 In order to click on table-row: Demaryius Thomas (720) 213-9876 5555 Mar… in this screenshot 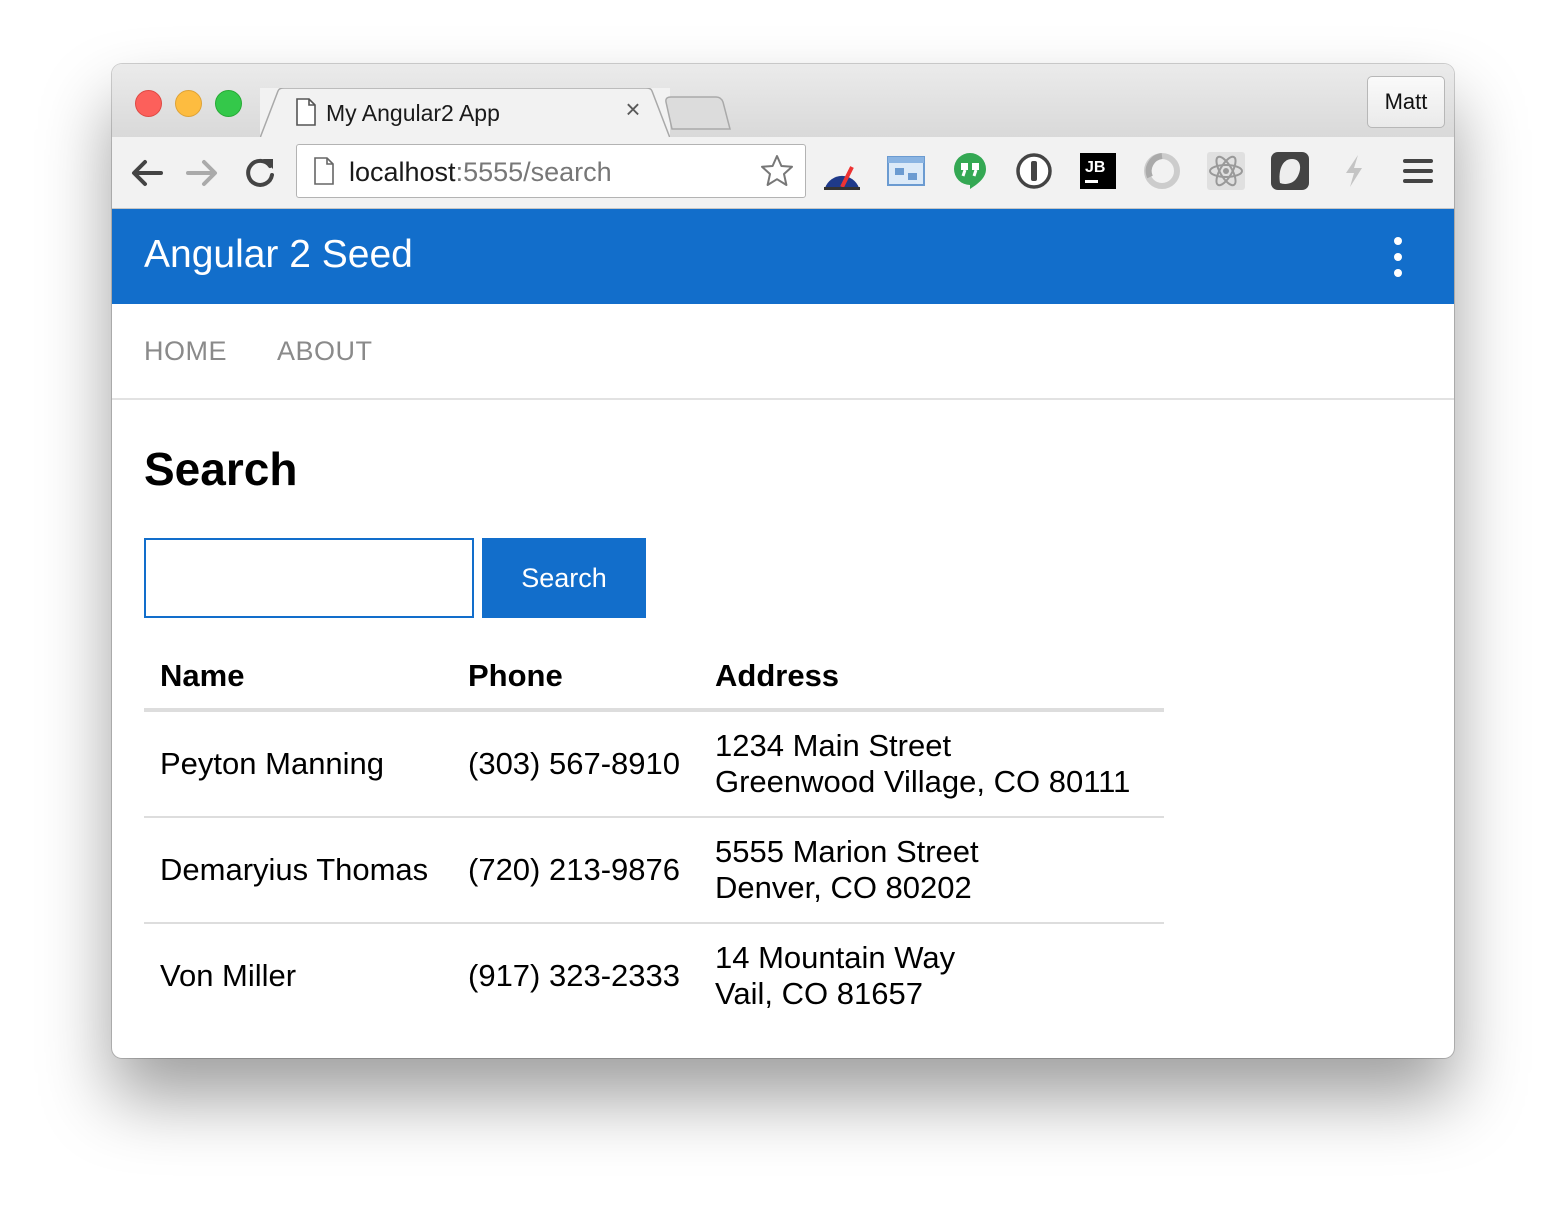, I will do `click(654, 869)`.